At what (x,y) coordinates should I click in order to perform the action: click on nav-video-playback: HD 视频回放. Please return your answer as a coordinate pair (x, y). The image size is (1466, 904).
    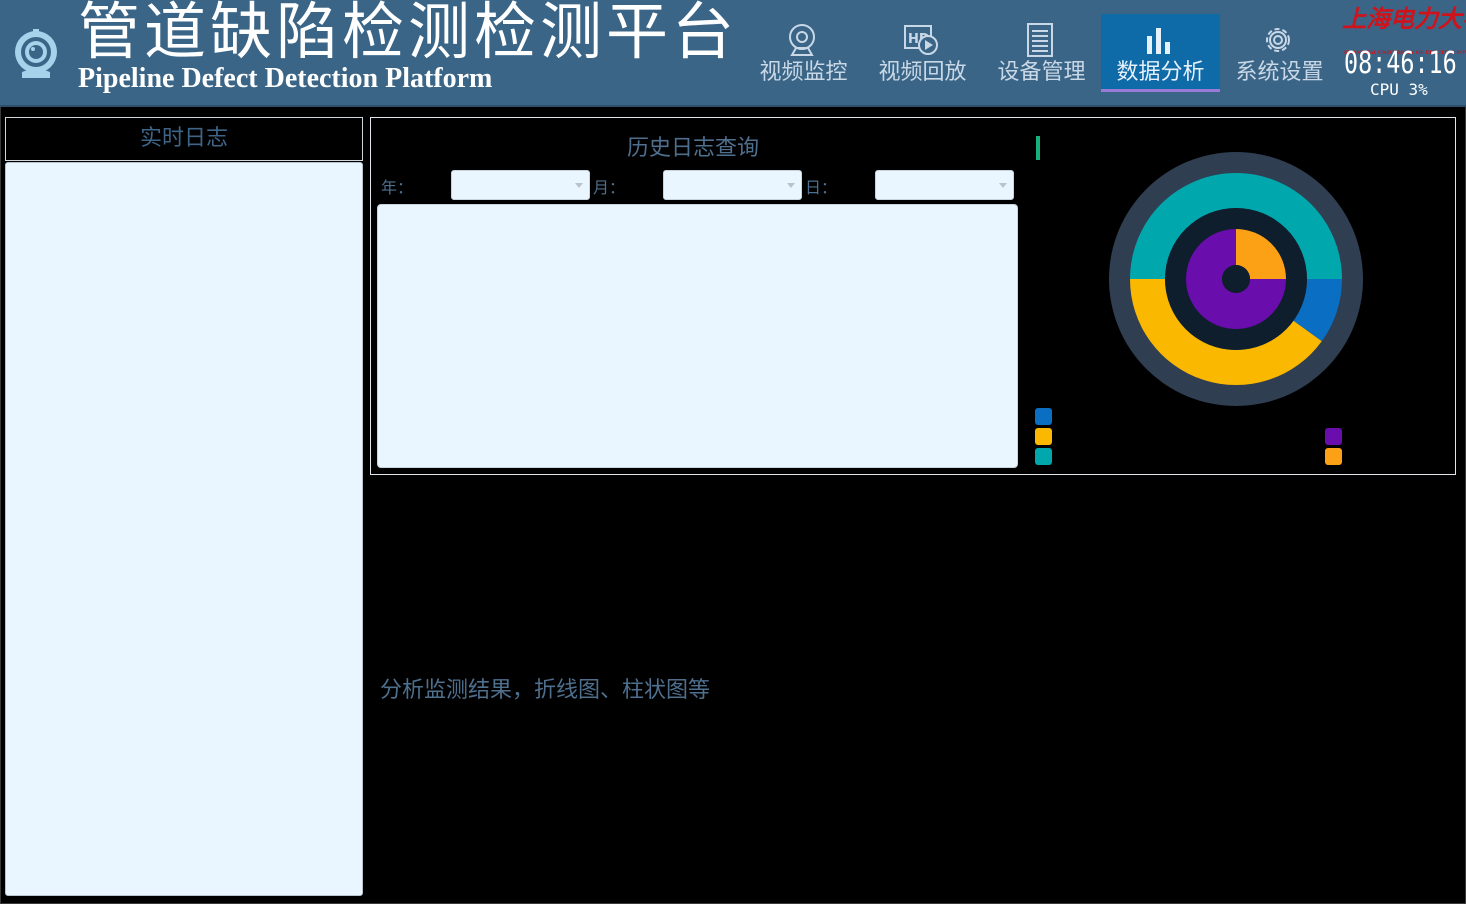
    Looking at the image, I should click on (922, 53).